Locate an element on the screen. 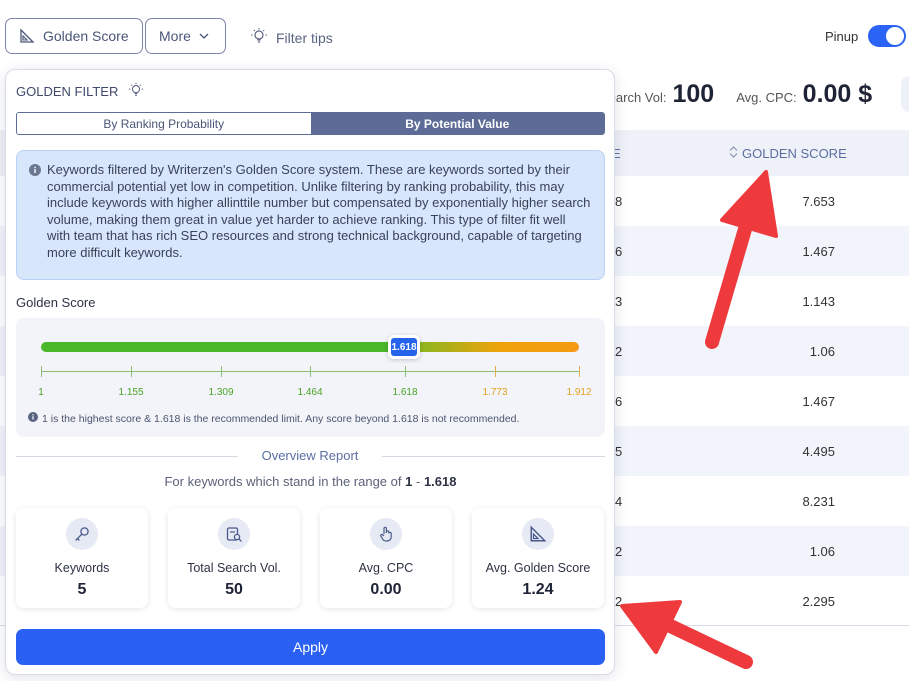  slider-tick-label: 1.464 is located at coordinates (310, 392).